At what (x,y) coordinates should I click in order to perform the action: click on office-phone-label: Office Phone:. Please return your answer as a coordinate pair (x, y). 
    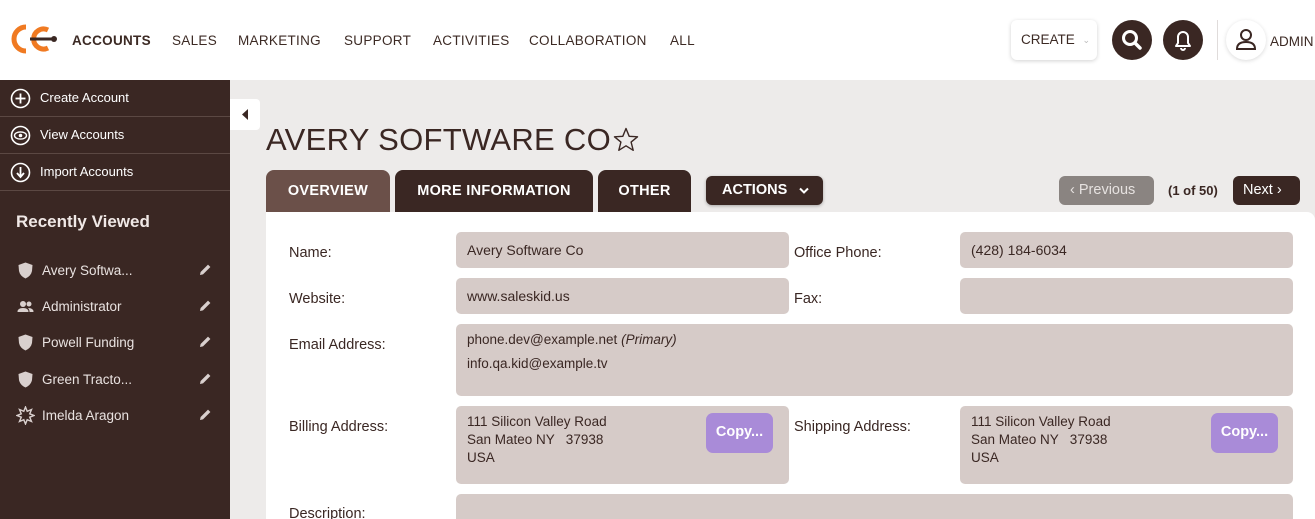
    Looking at the image, I should click on (838, 253).